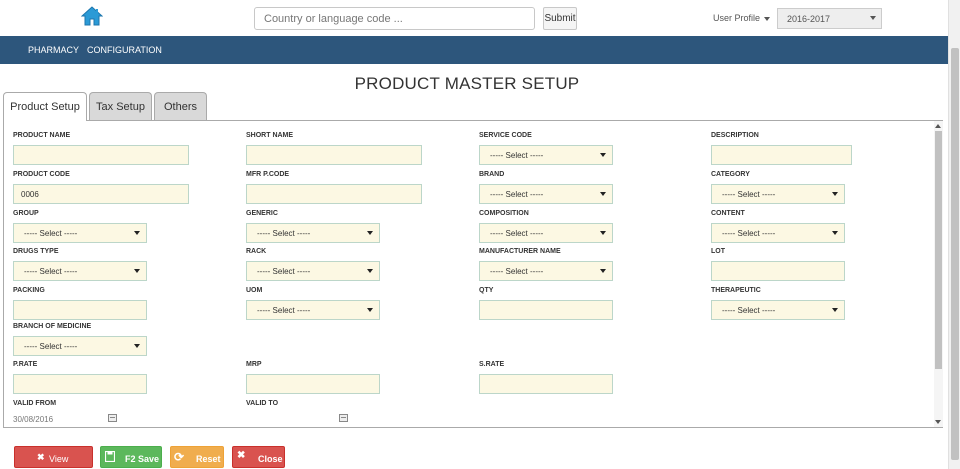  Describe the element at coordinates (92, 16) in the screenshot. I see `home-icon` at that location.